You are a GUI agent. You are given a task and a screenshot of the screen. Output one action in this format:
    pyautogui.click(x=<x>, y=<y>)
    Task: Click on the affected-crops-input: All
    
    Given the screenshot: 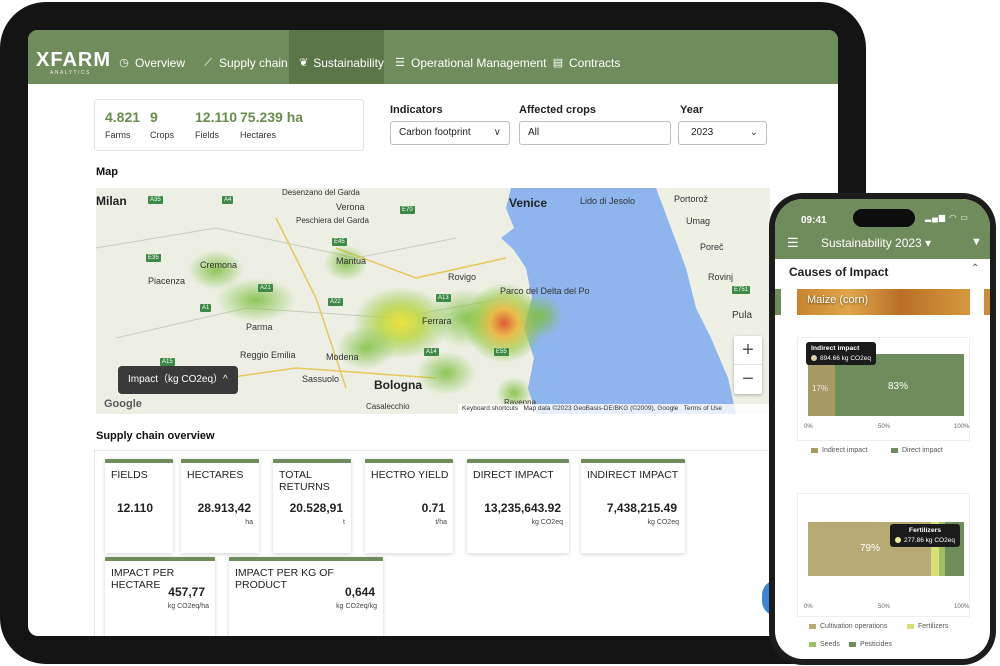 What is the action you would take?
    pyautogui.click(x=595, y=133)
    